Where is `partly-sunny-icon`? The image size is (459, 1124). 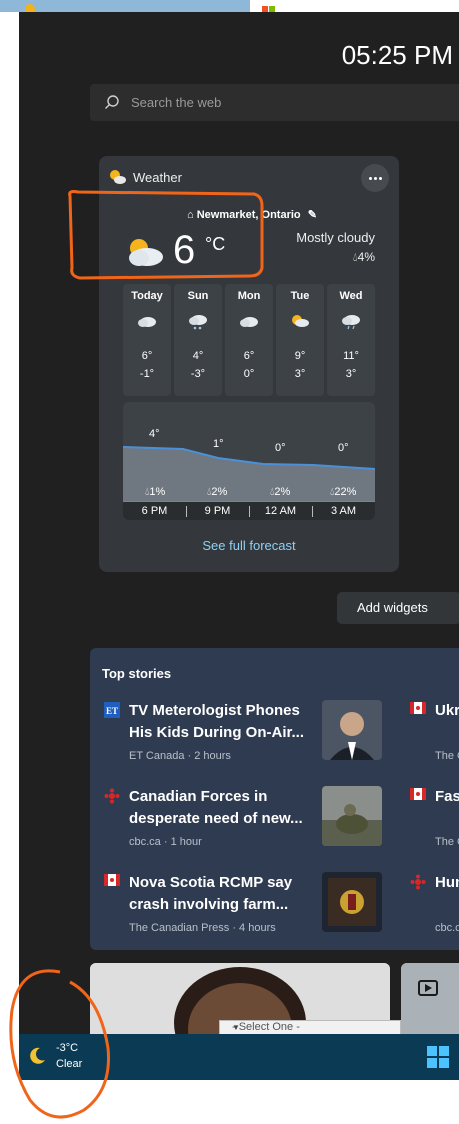
partly-sunny-icon is located at coordinates (300, 321).